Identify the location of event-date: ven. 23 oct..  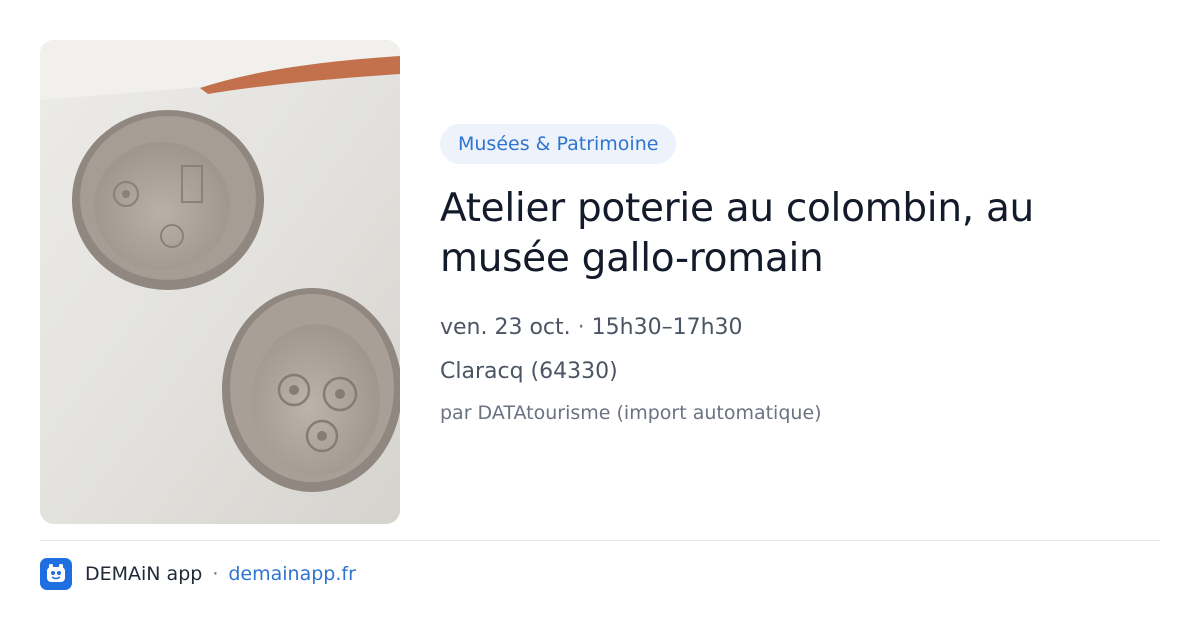
(505, 327).